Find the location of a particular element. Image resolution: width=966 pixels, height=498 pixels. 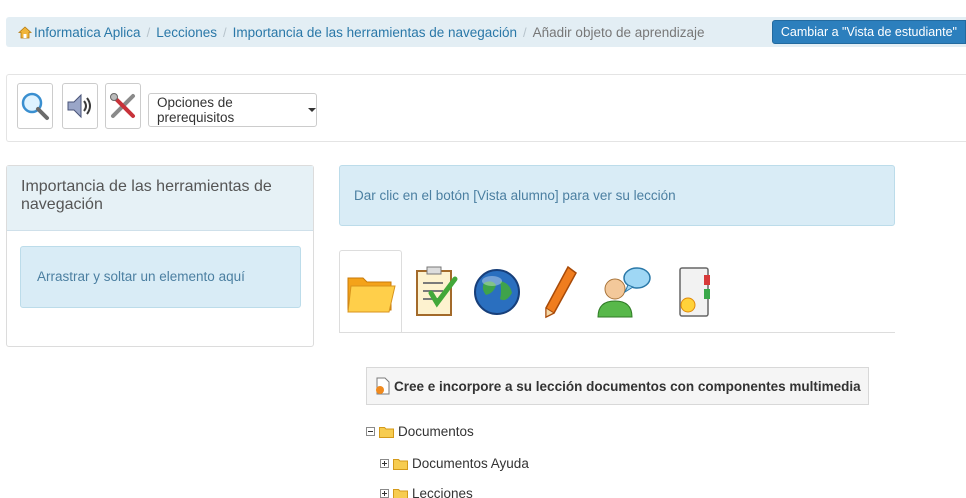

tree-node-label: Documentos Ayuda is located at coordinates (470, 463).